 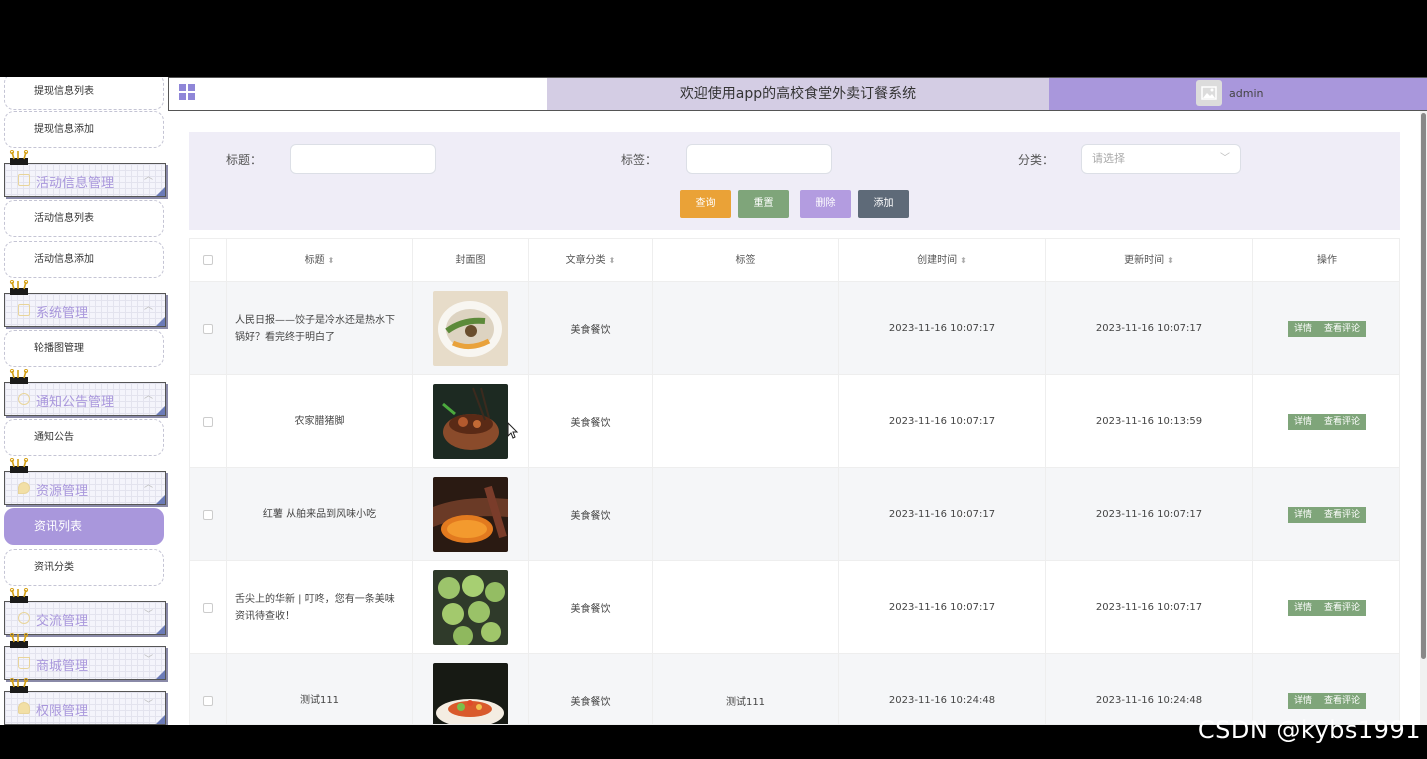 What do you see at coordinates (187, 92) in the screenshot?
I see `menu-grid-icon` at bounding box center [187, 92].